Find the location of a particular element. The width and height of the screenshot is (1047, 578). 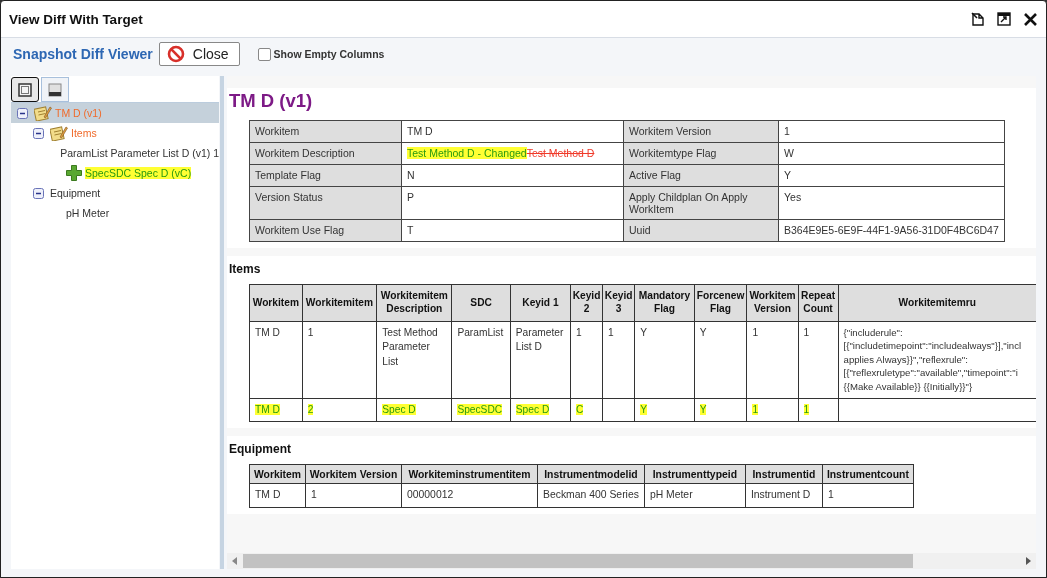

column-header: Workitemitem is located at coordinates (339, 303).